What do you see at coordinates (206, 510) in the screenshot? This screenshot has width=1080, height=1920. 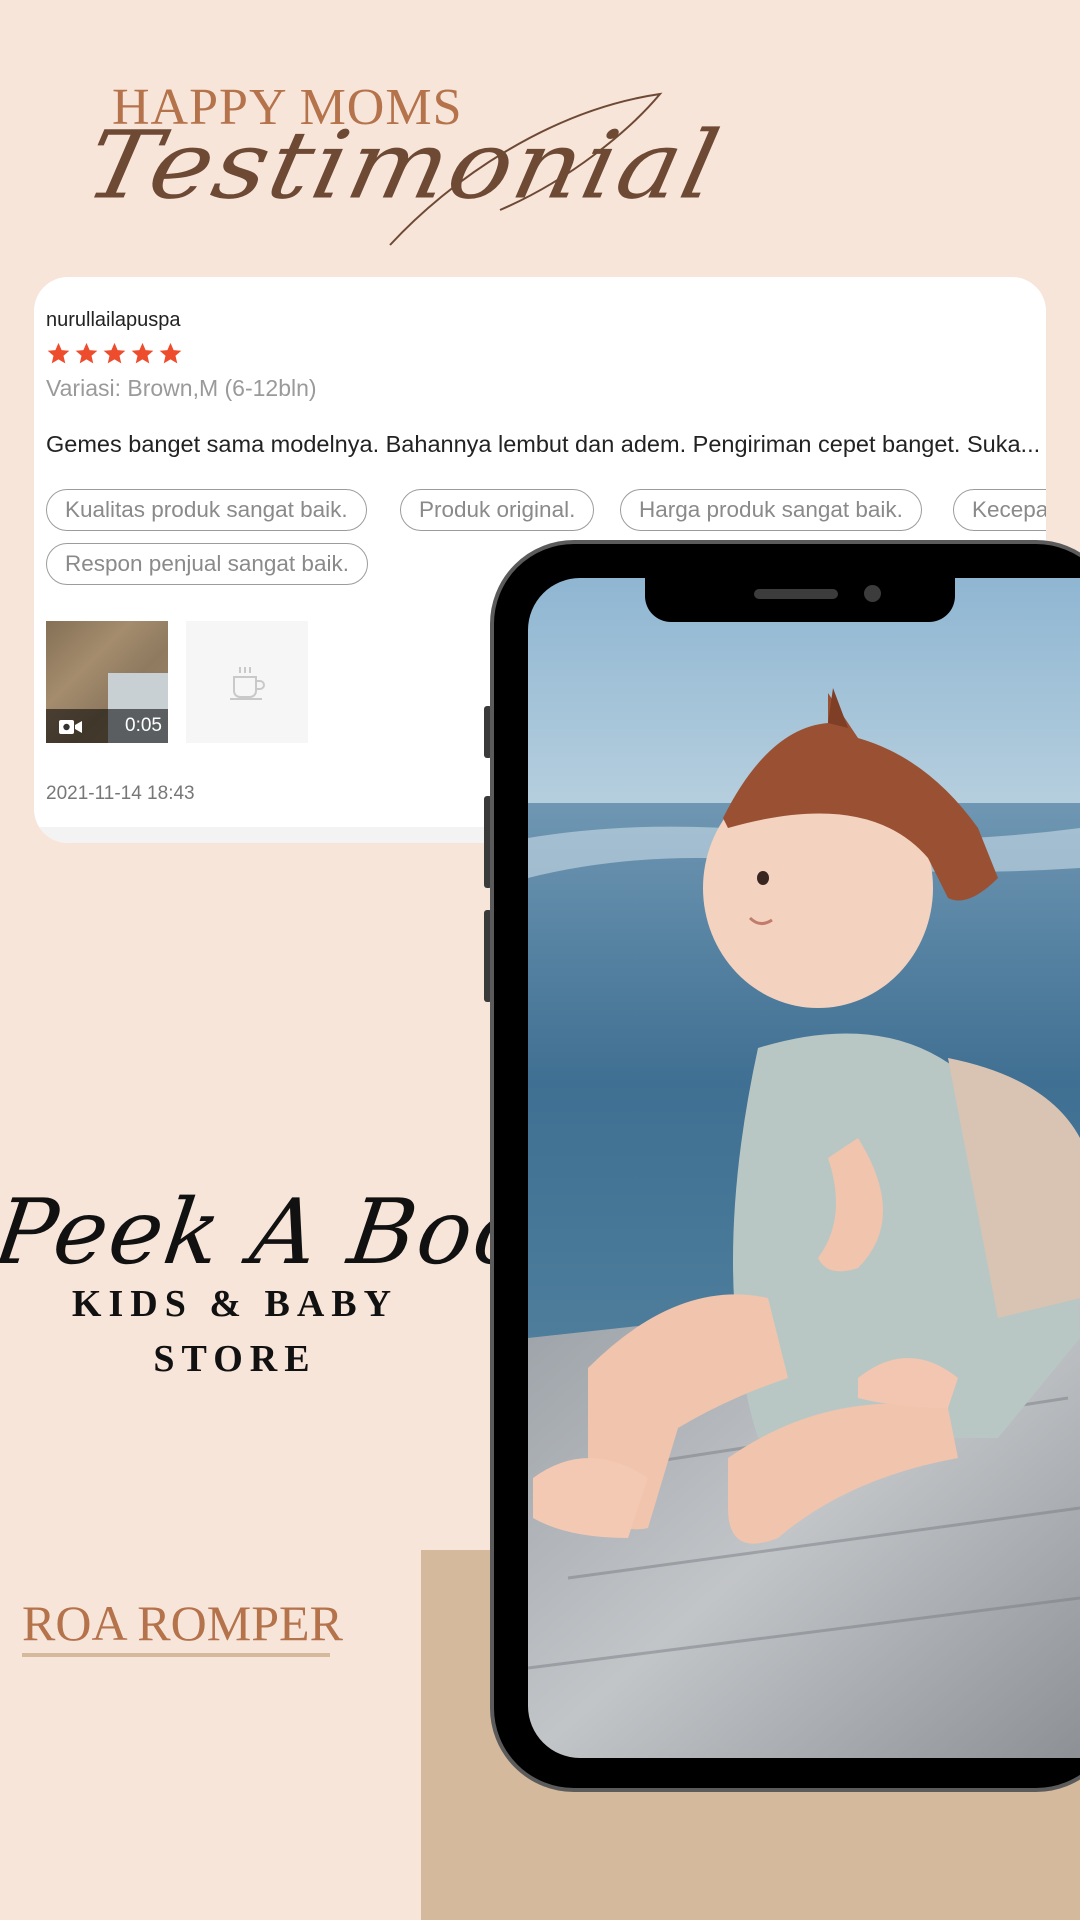 I see `review-tag: Kualitas produk sangat baik.` at bounding box center [206, 510].